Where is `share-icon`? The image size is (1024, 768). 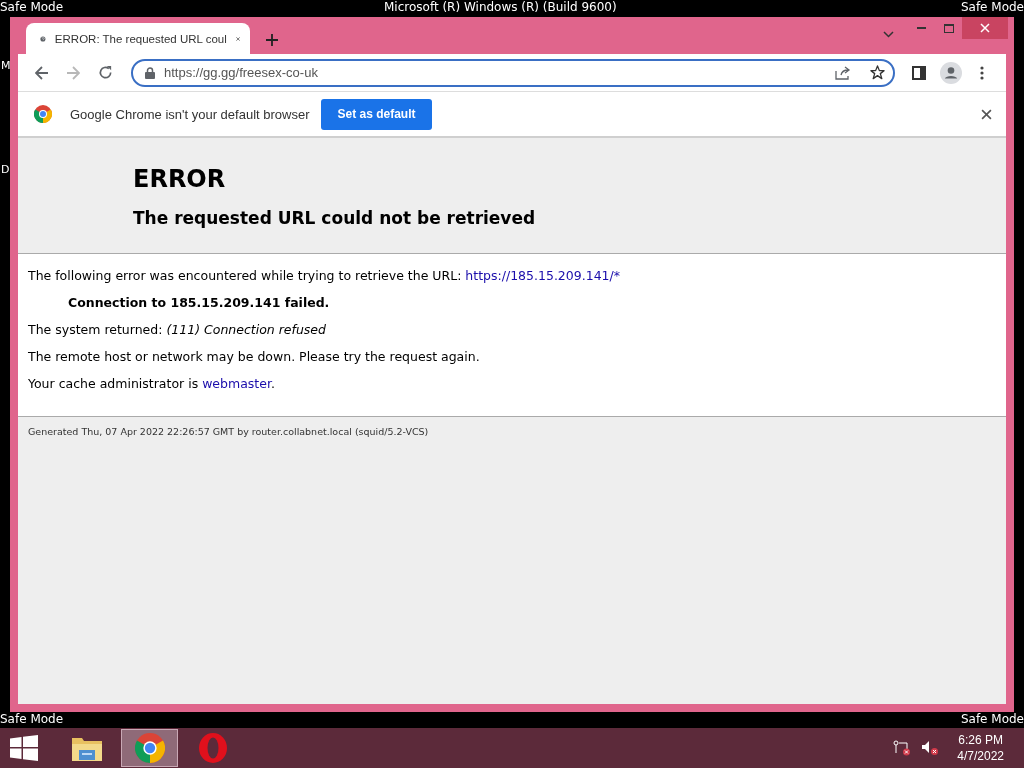
share-icon is located at coordinates (843, 72).